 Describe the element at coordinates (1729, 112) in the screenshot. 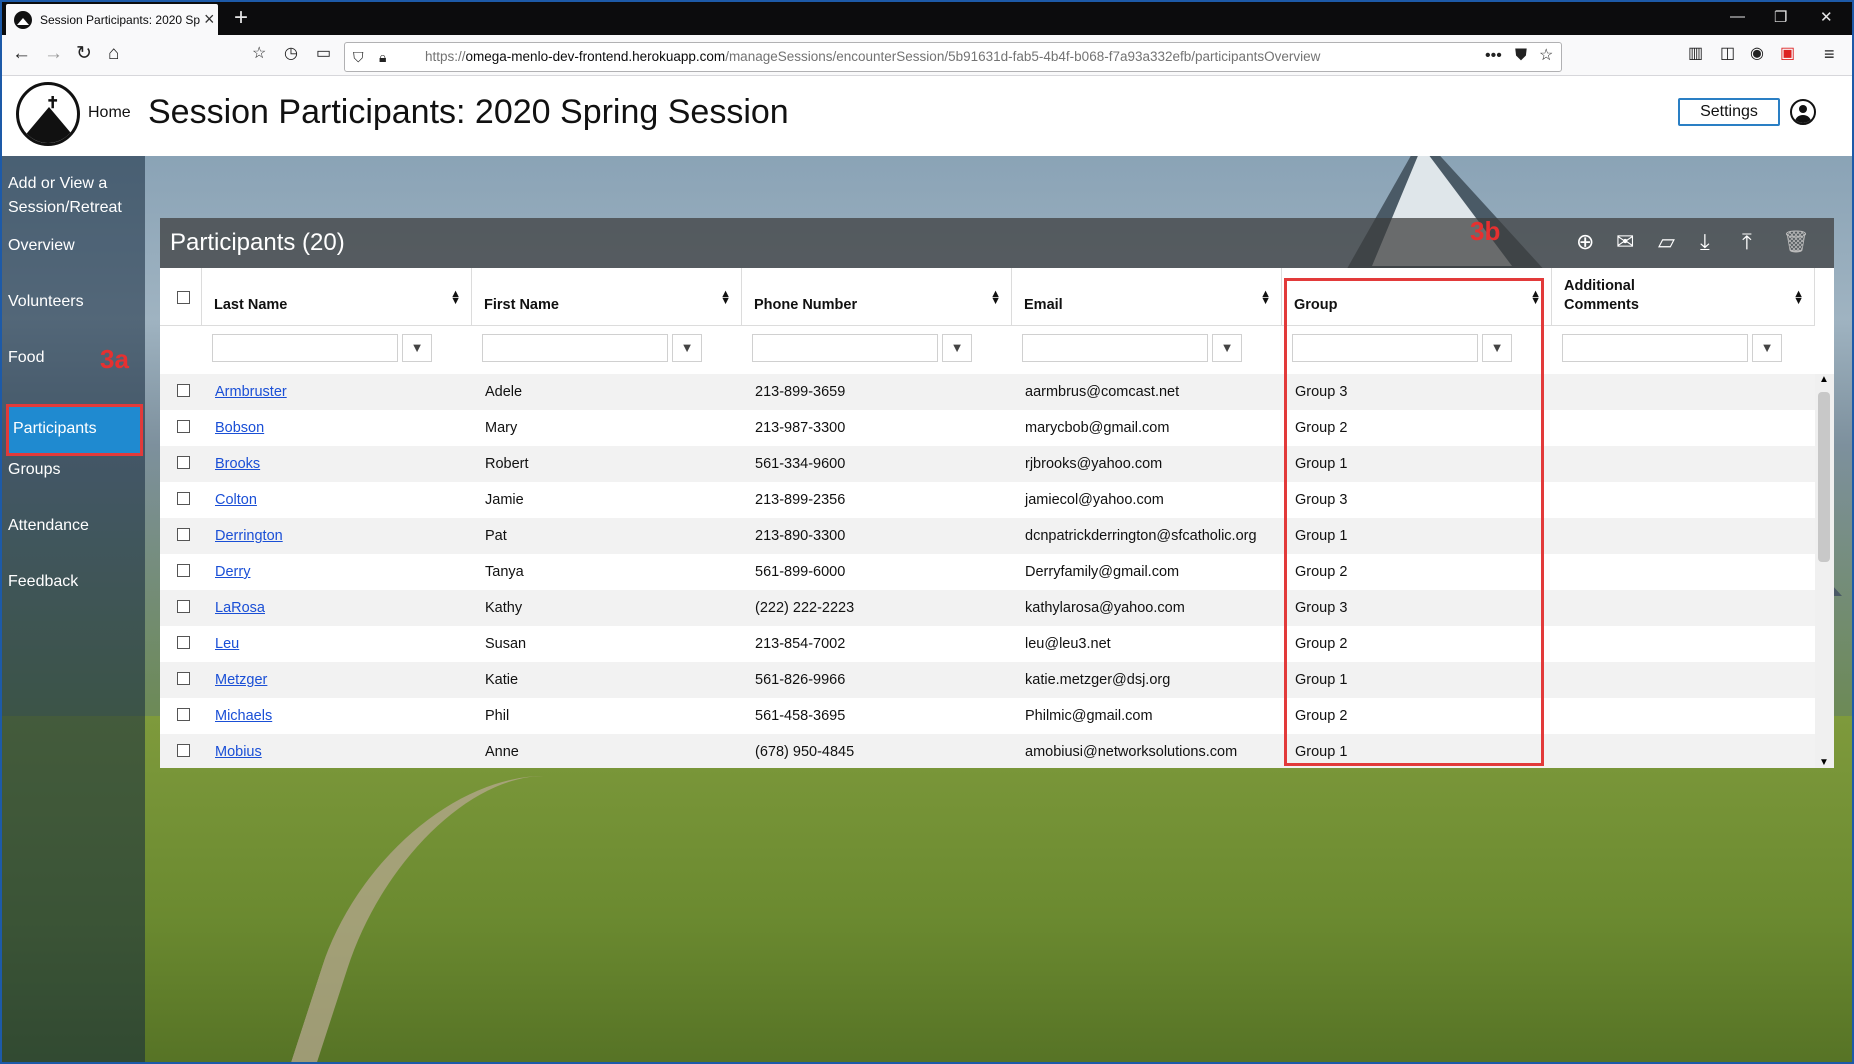

I see `settings-button: Settings` at that location.